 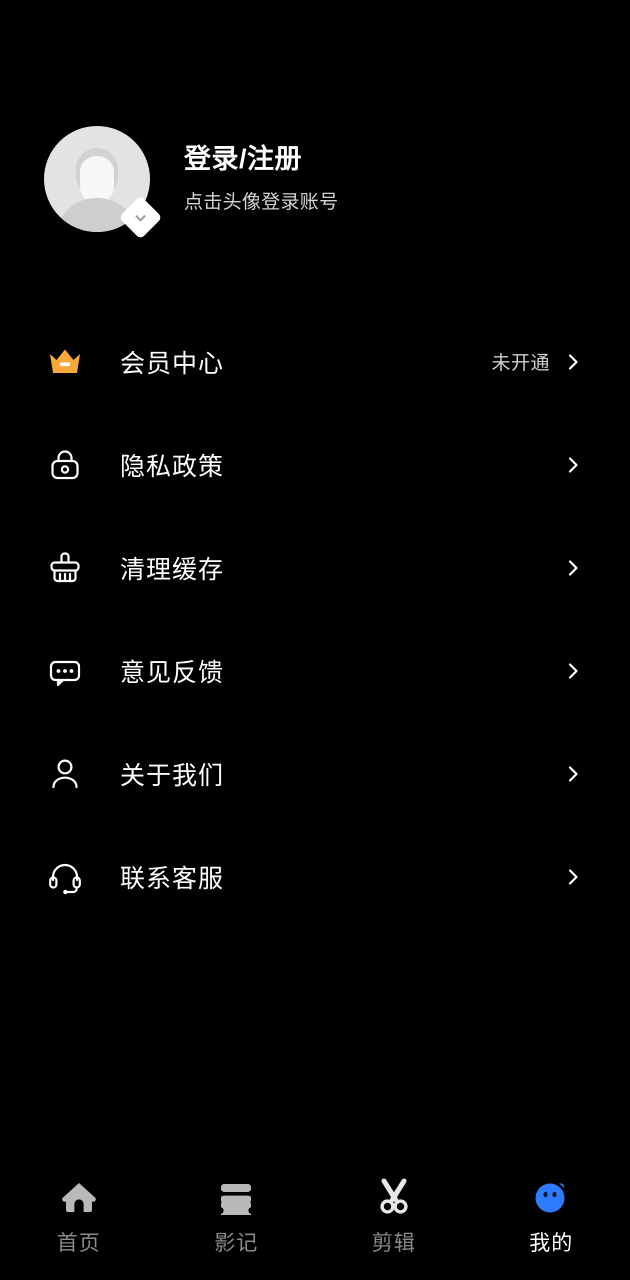 What do you see at coordinates (65, 362) in the screenshot?
I see `crown-icon` at bounding box center [65, 362].